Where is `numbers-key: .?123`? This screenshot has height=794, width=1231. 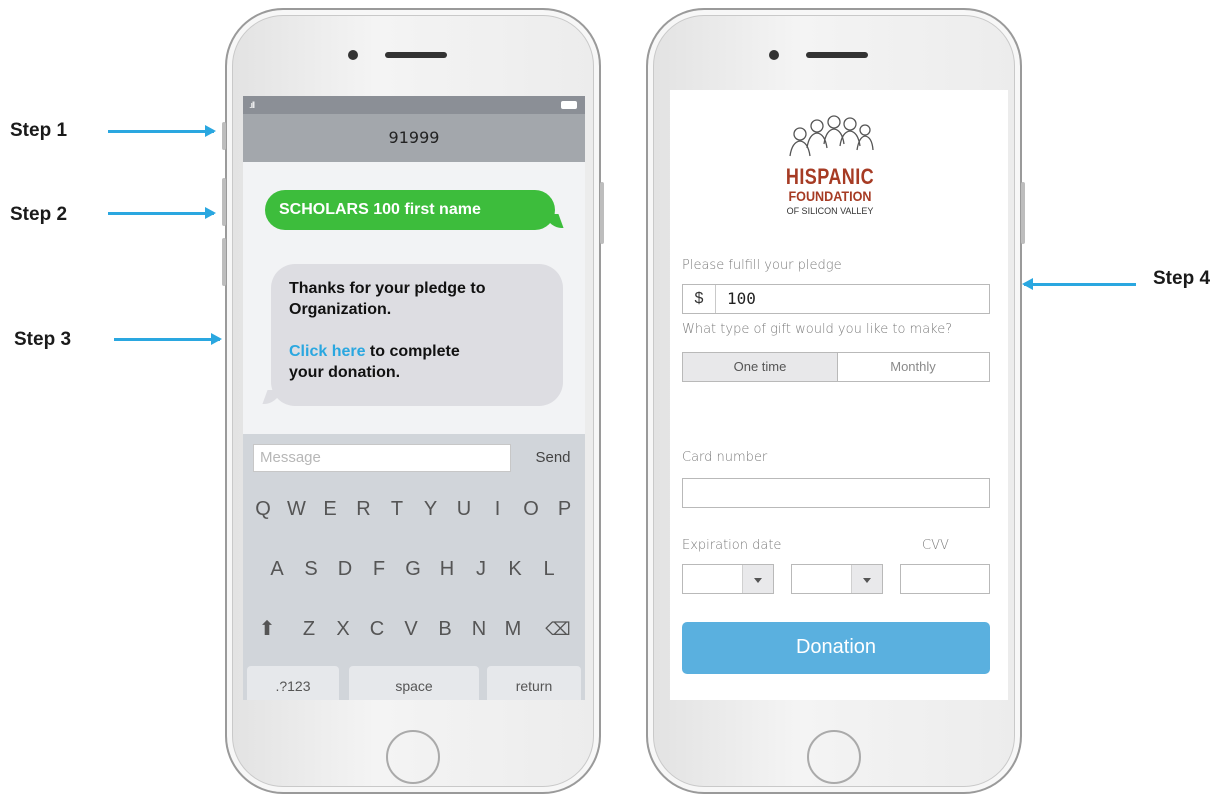
numbers-key: .?123 is located at coordinates (293, 683).